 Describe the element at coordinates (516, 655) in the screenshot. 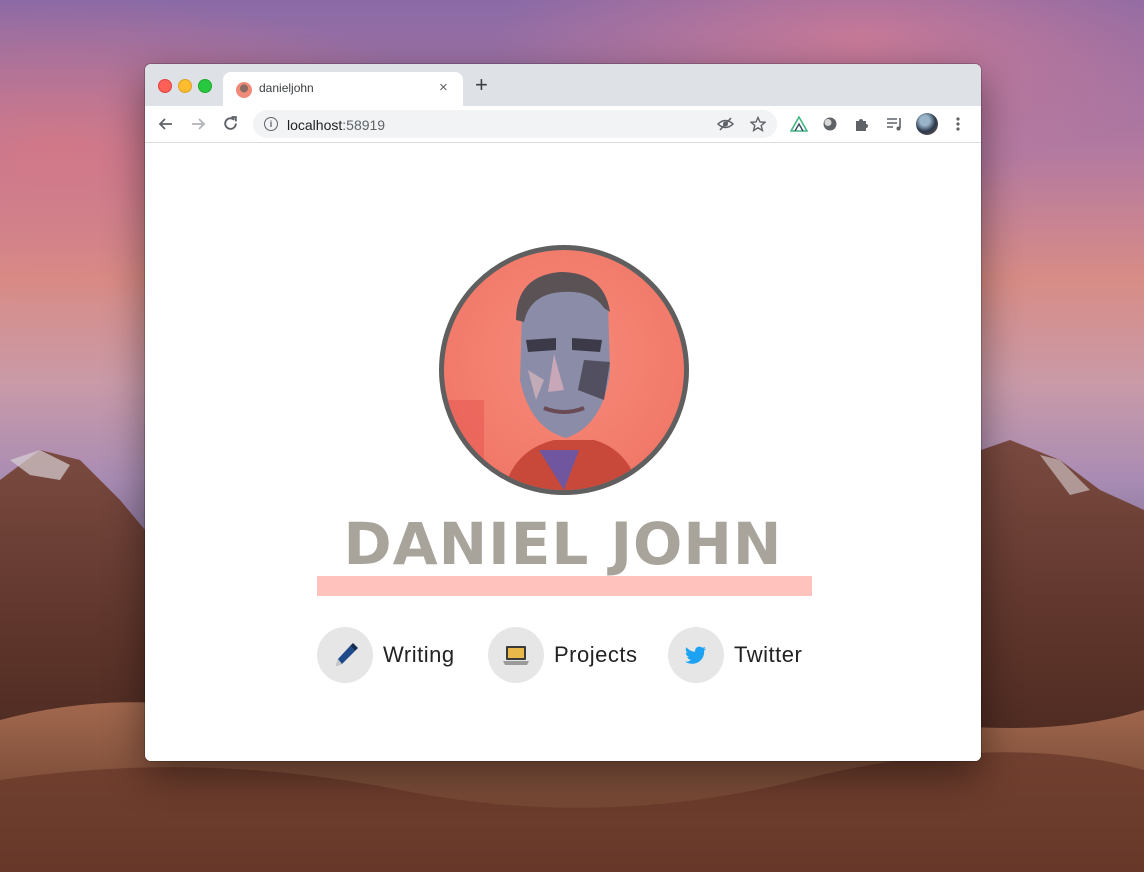

I see `laptop-icon` at that location.